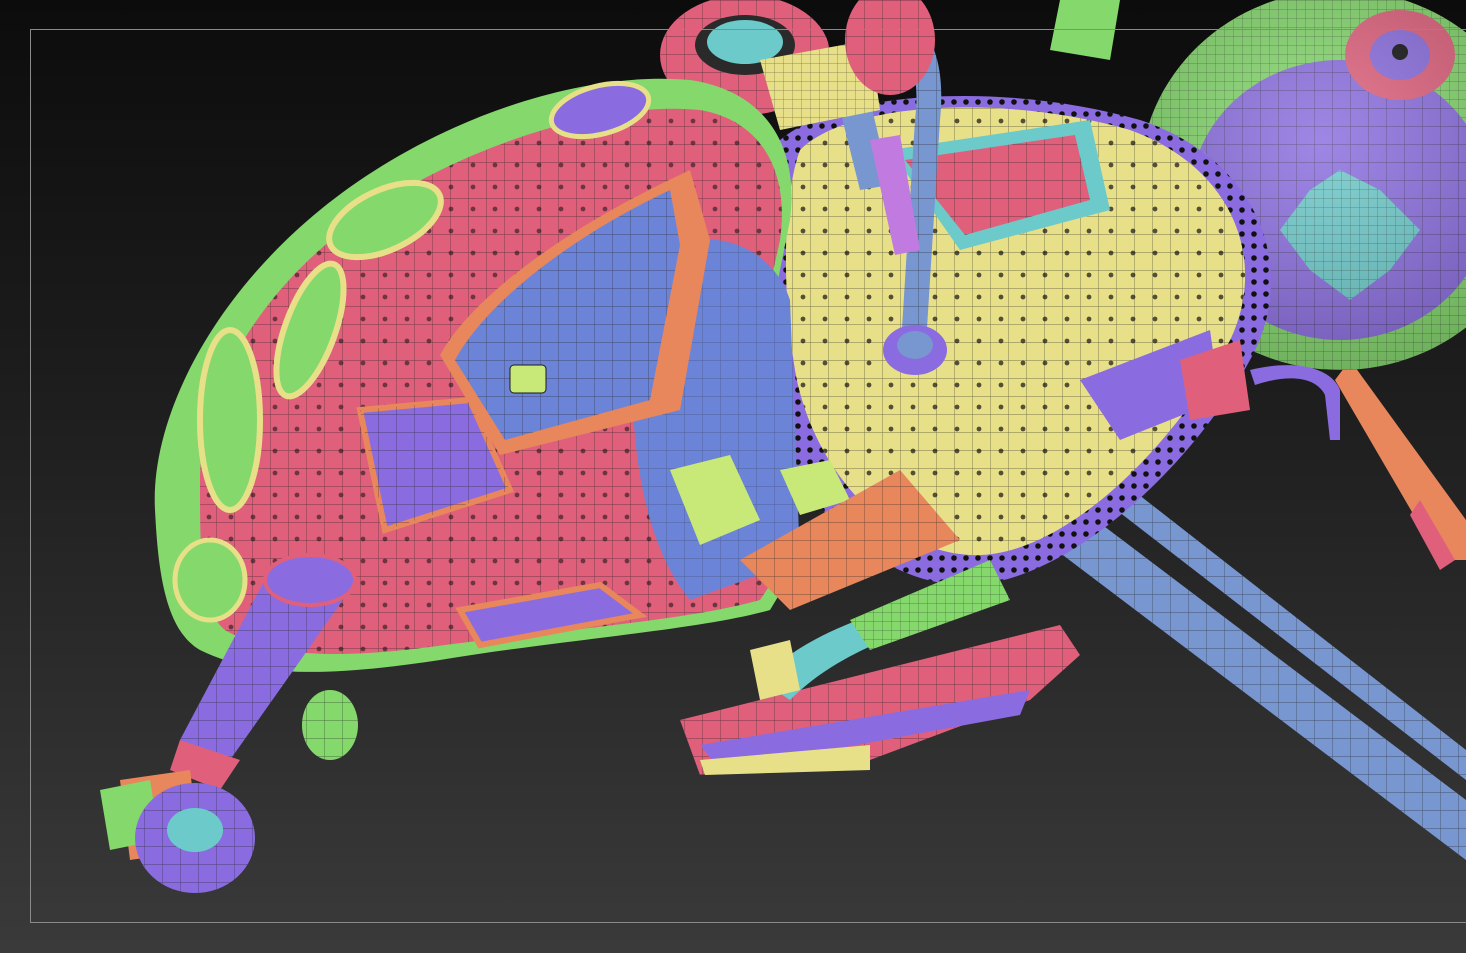 The width and height of the screenshot is (1466, 953). What do you see at coordinates (528, 379) in the screenshot?
I see `canopy-latch` at bounding box center [528, 379].